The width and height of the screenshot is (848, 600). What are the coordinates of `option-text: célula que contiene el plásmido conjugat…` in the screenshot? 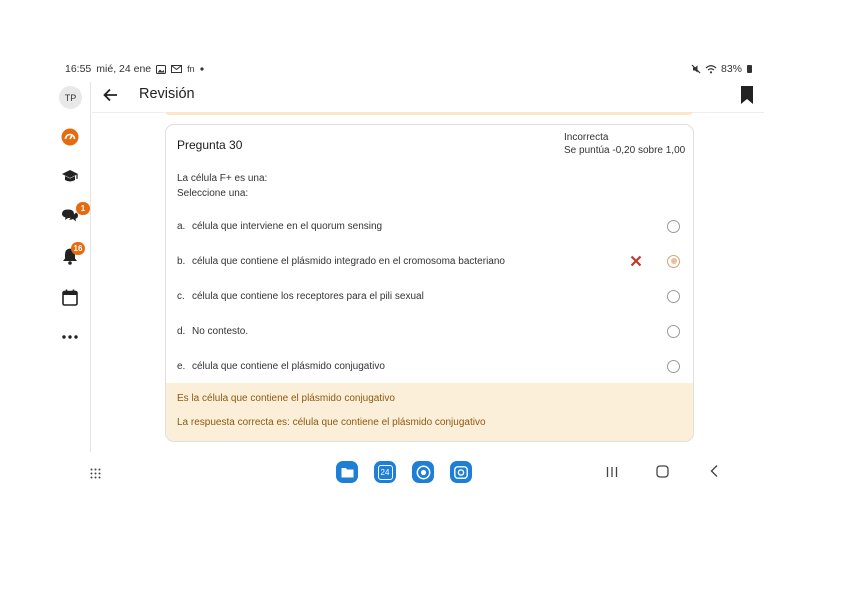 It's located at (288, 366).